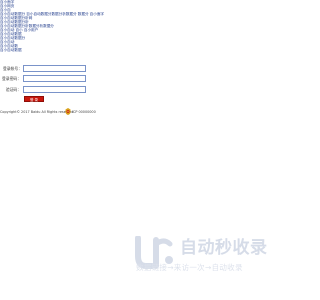 The image size is (320, 300). What do you see at coordinates (84, 112) in the screenshot?
I see `icp-number: ICP 00000000` at bounding box center [84, 112].